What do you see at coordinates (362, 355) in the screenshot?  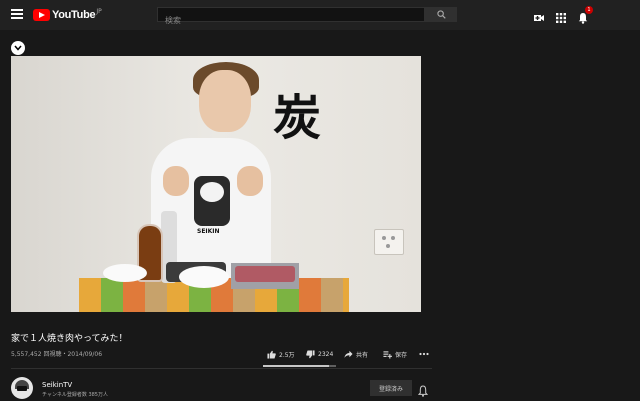 I see `share-label: 共有` at bounding box center [362, 355].